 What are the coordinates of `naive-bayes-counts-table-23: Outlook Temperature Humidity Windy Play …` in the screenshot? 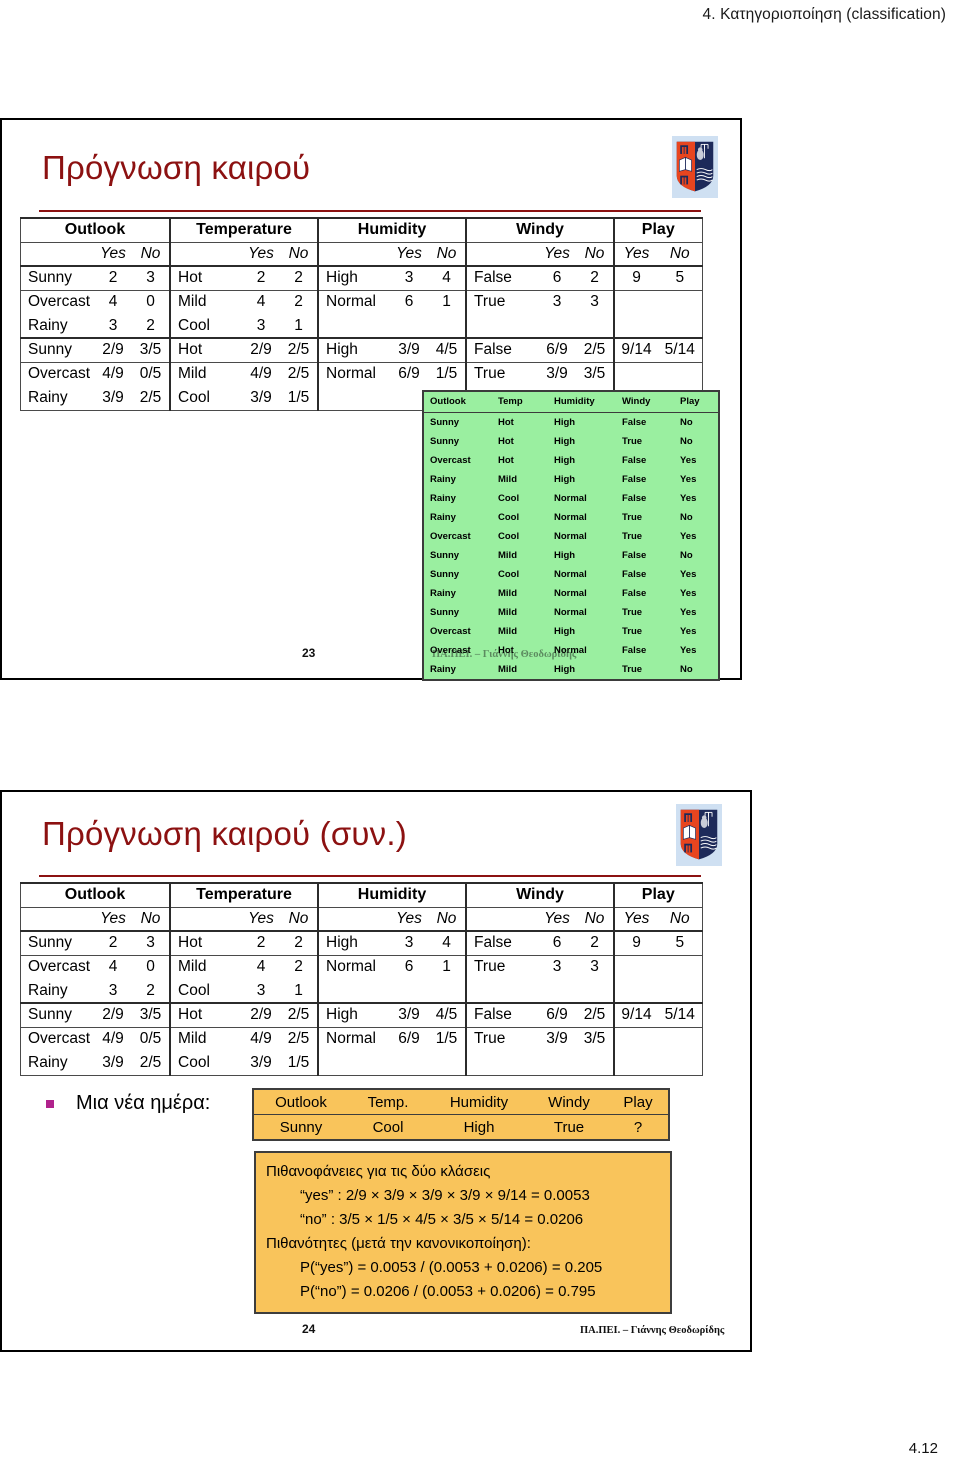 It's located at (361, 314).